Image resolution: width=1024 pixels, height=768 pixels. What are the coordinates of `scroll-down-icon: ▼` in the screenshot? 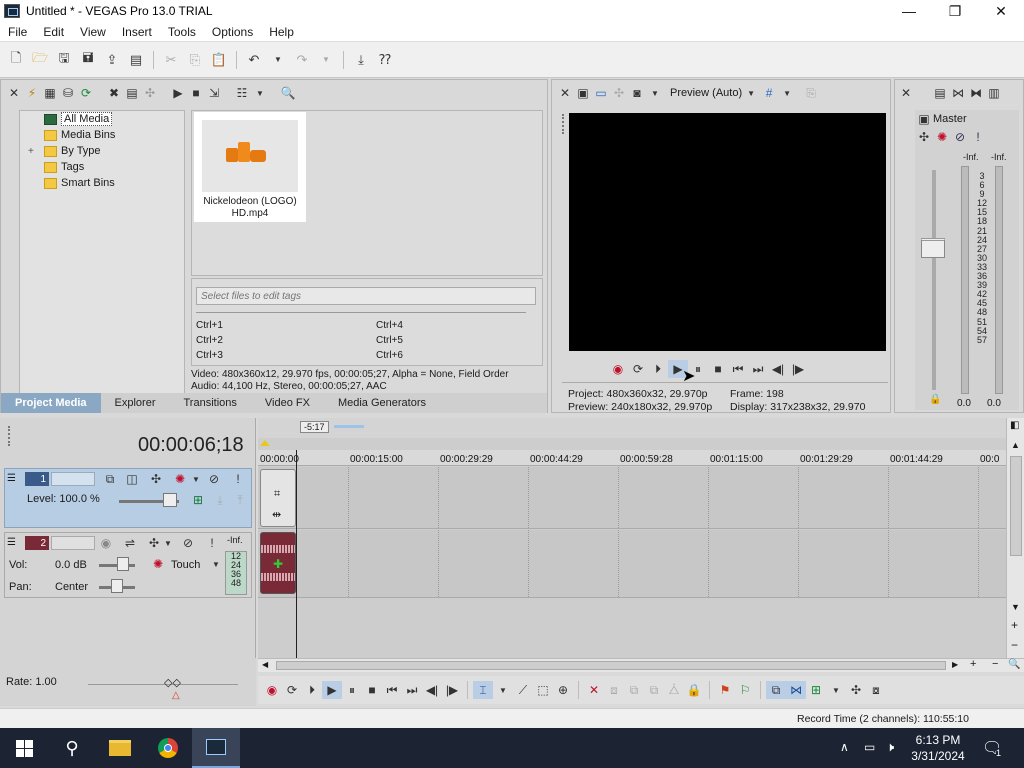 It's located at (1015, 607).